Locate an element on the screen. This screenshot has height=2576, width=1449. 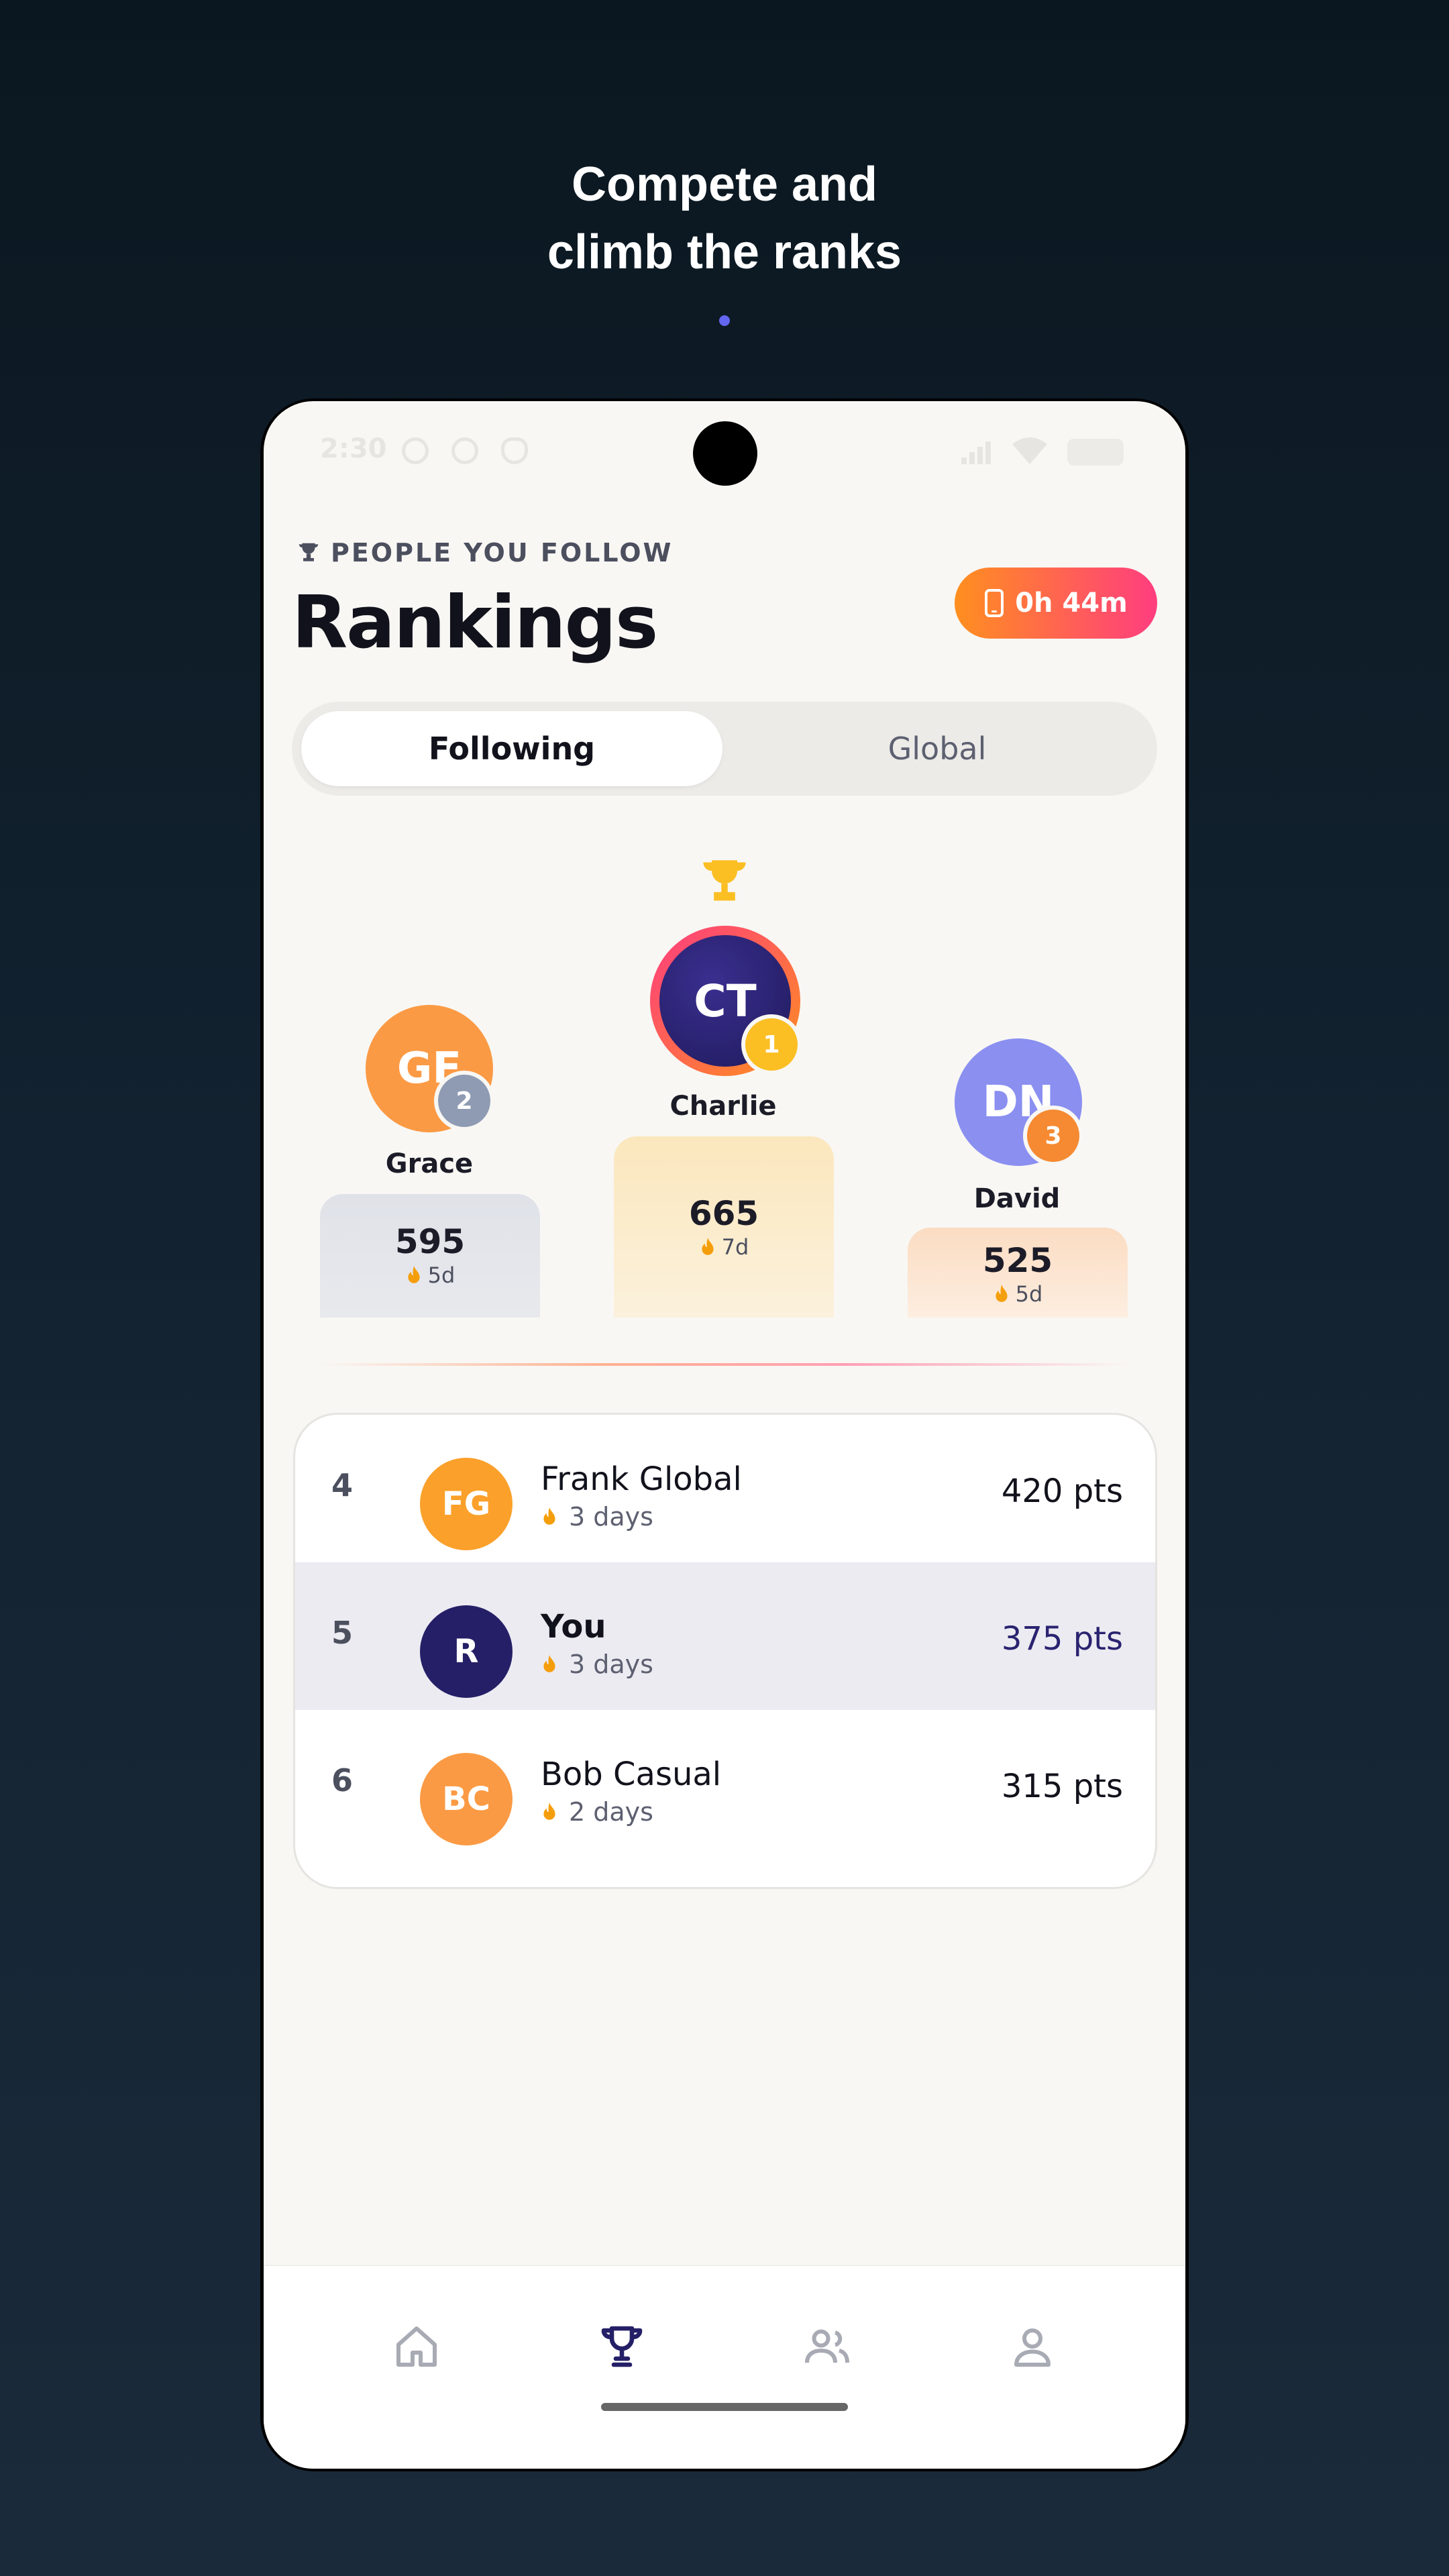
first-place-trophy-icon is located at coordinates (724, 880).